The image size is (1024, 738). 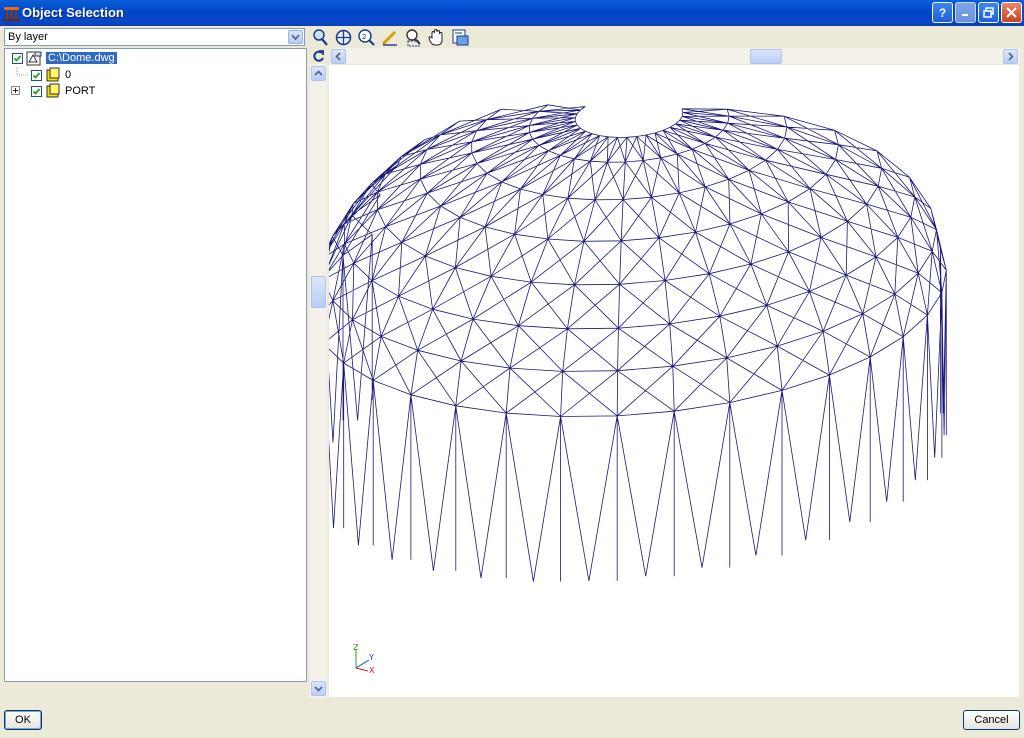 What do you see at coordinates (110, 75) in the screenshot?
I see `tree-item-layer-0: 0` at bounding box center [110, 75].